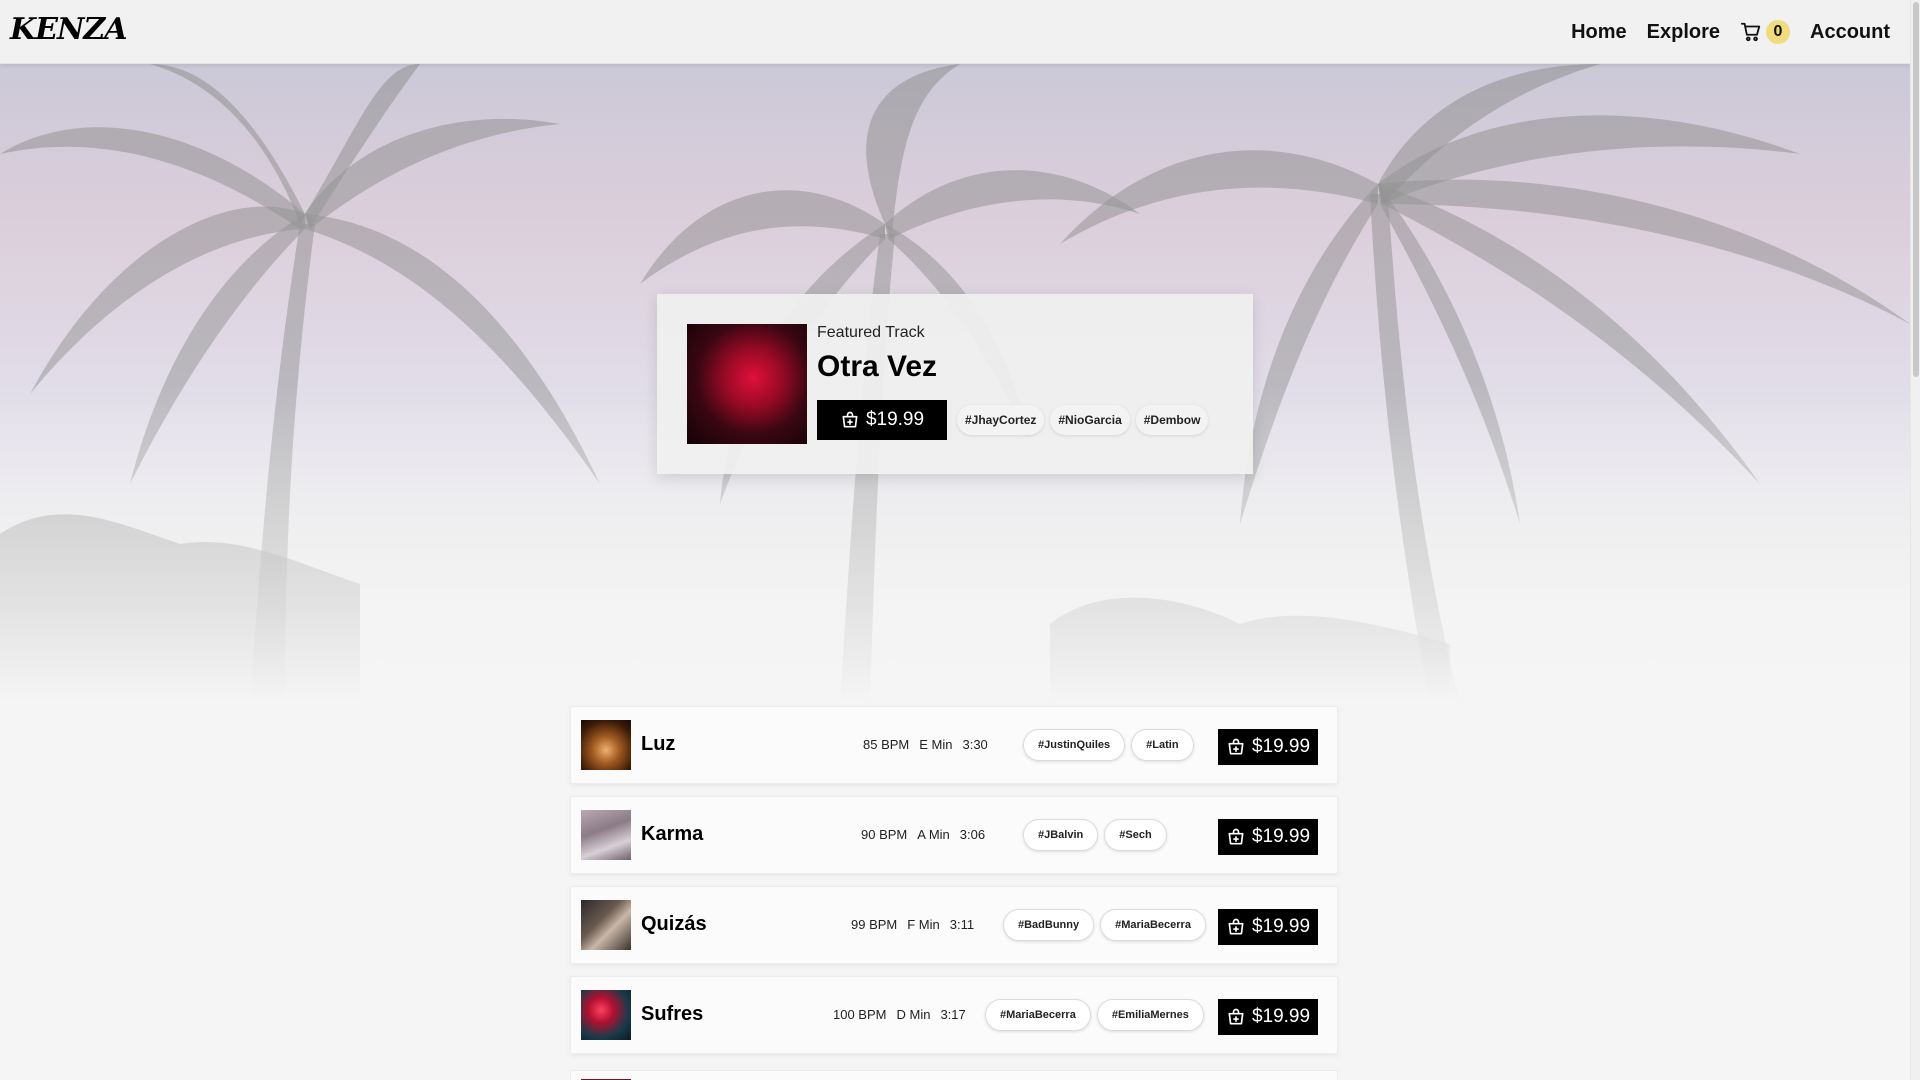 This screenshot has height=1080, width=1920. Describe the element at coordinates (874, 924) in the screenshot. I see `track-bpm: 99 BPM` at that location.